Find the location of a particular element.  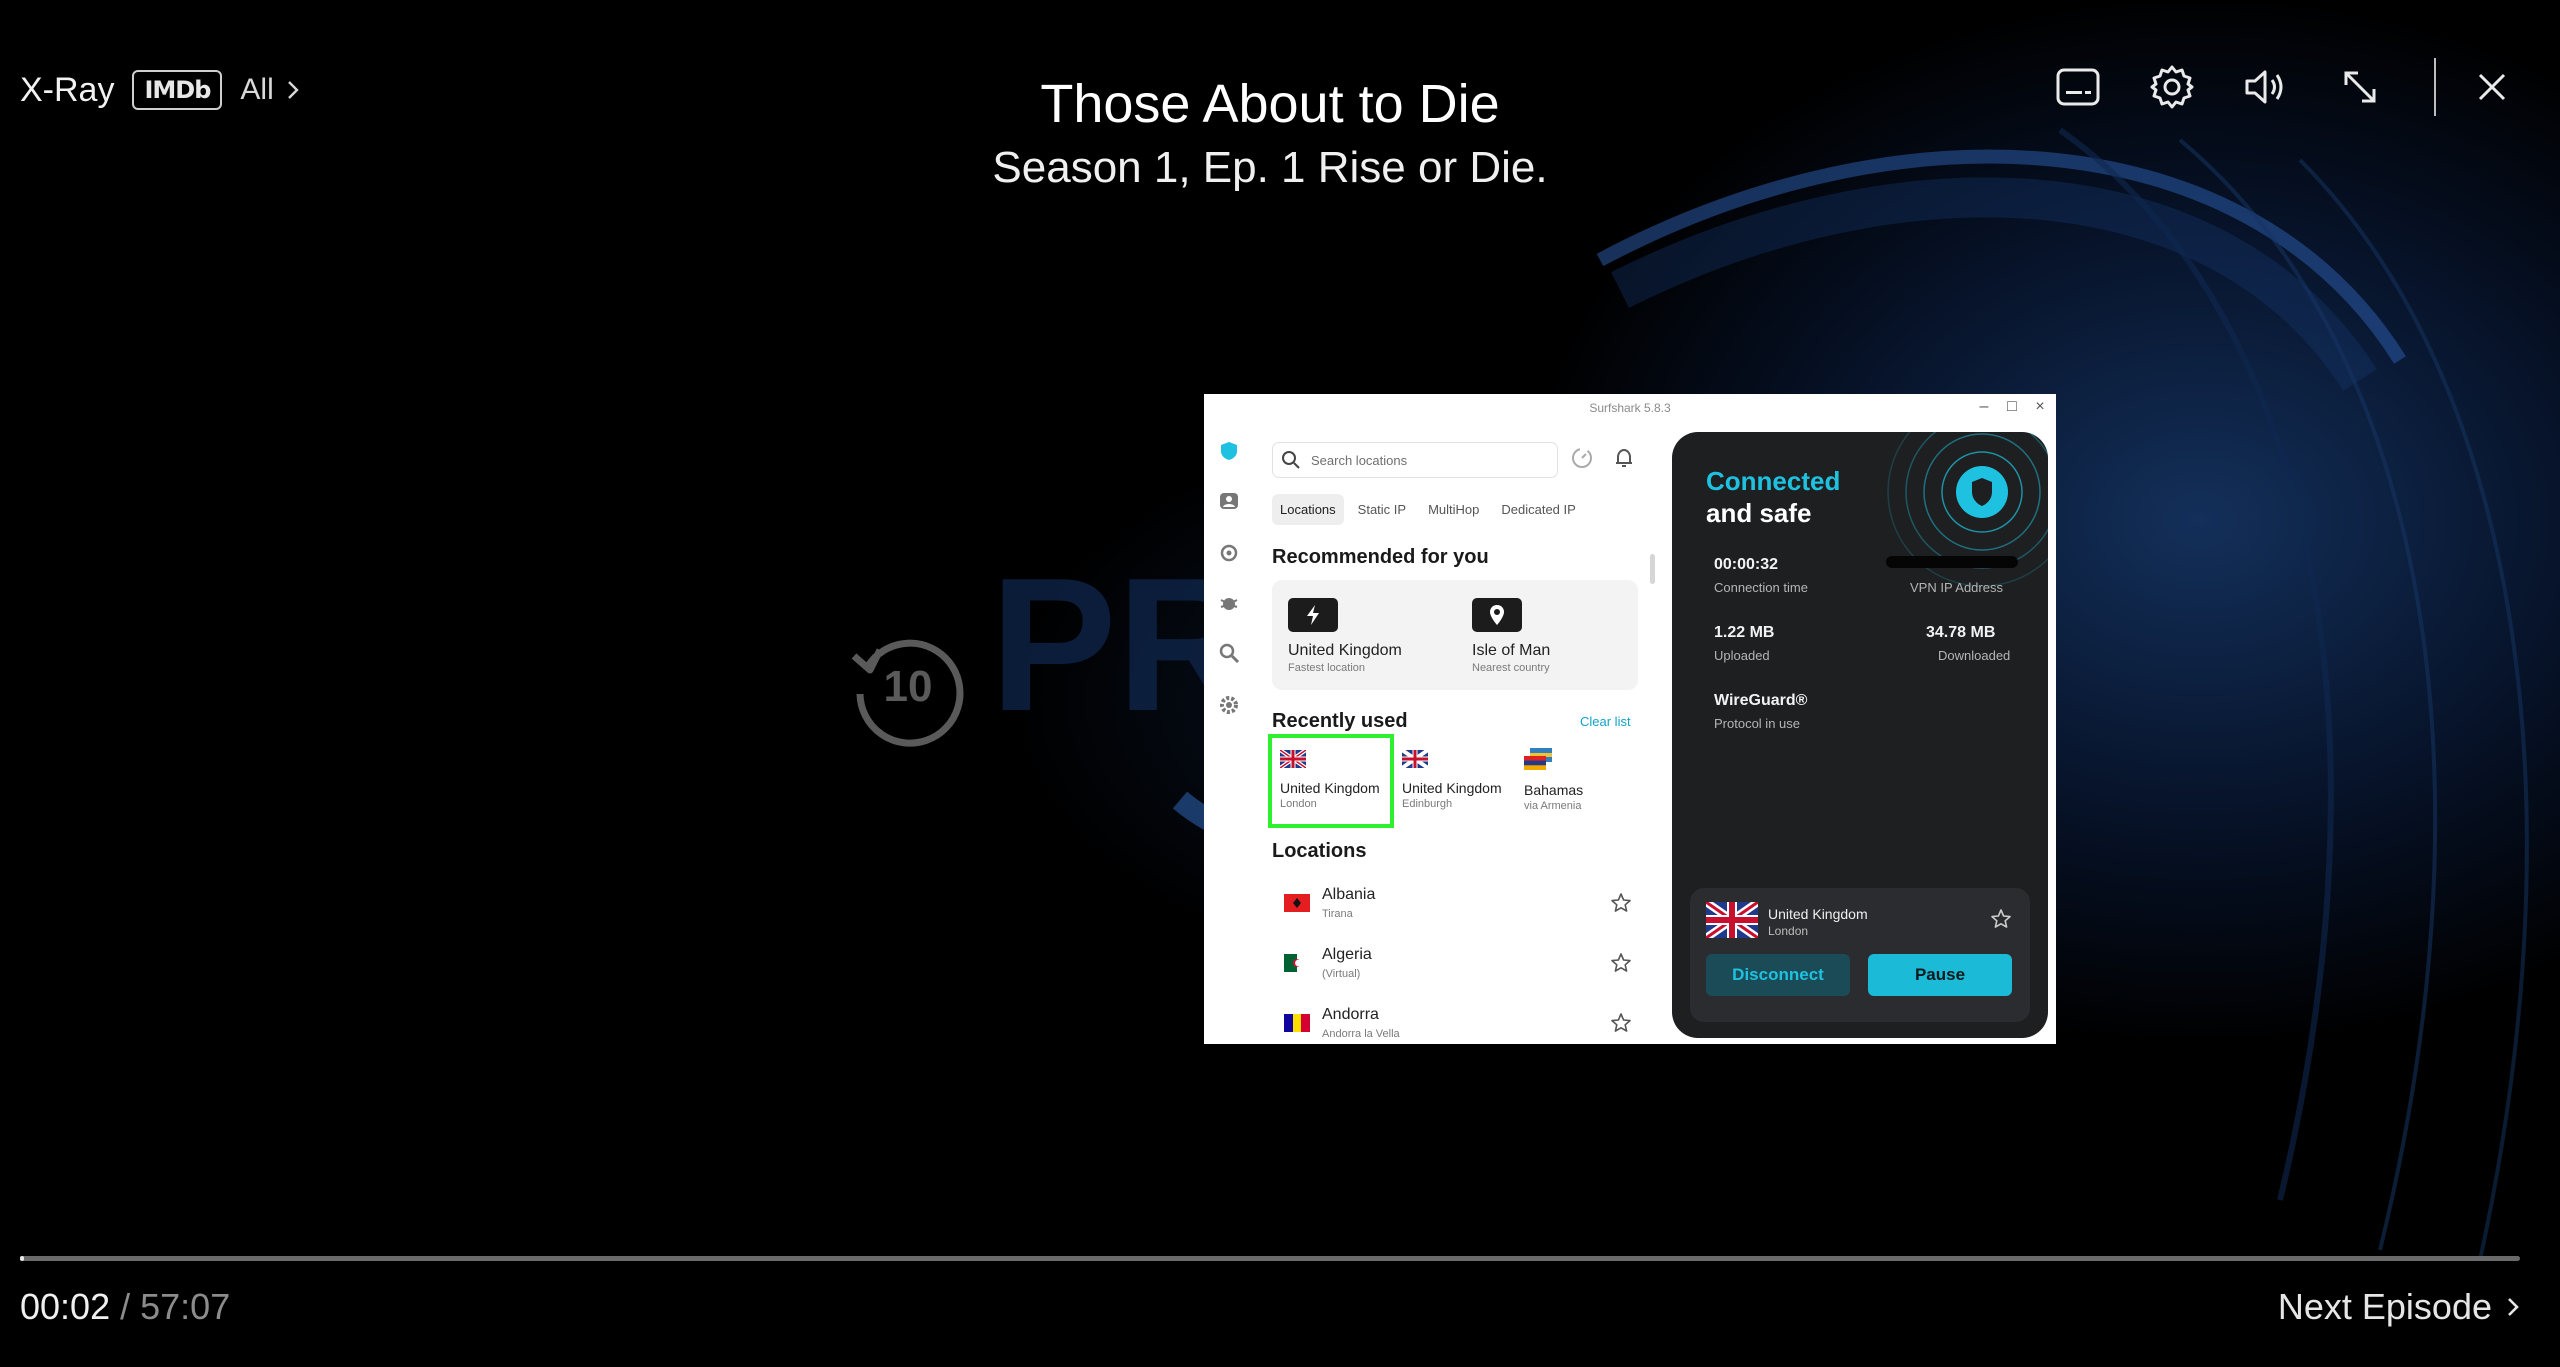

close-button is located at coordinates (2492, 87).